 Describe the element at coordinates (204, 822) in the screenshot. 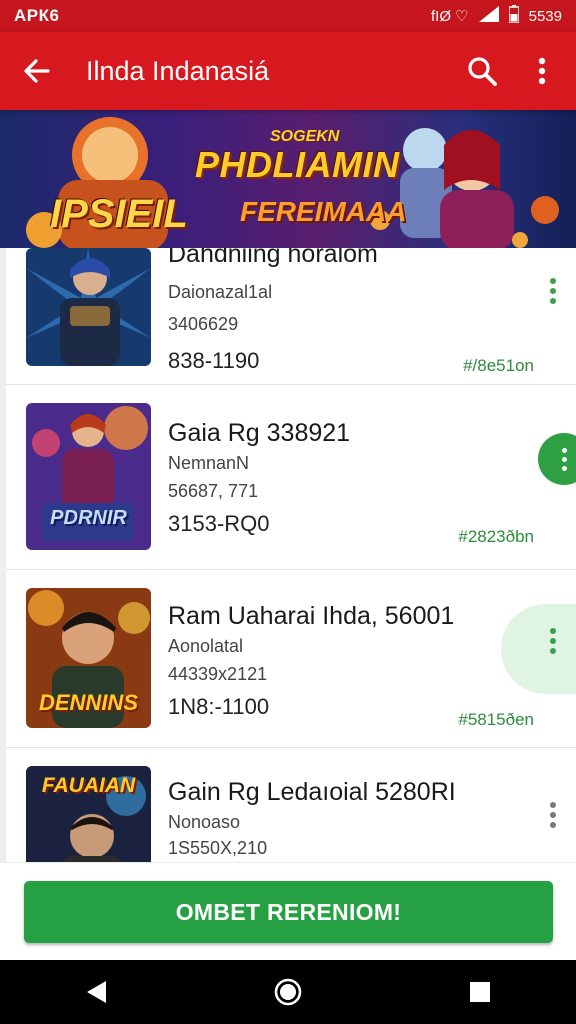

I see `product-subtitle: Nonoaso` at that location.